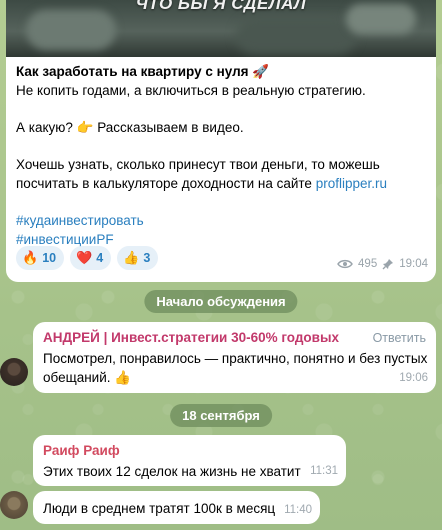 The width and height of the screenshot is (442, 530). I want to click on post-title: Как заработать на квартиру с нуля 🚀, so click(143, 71).